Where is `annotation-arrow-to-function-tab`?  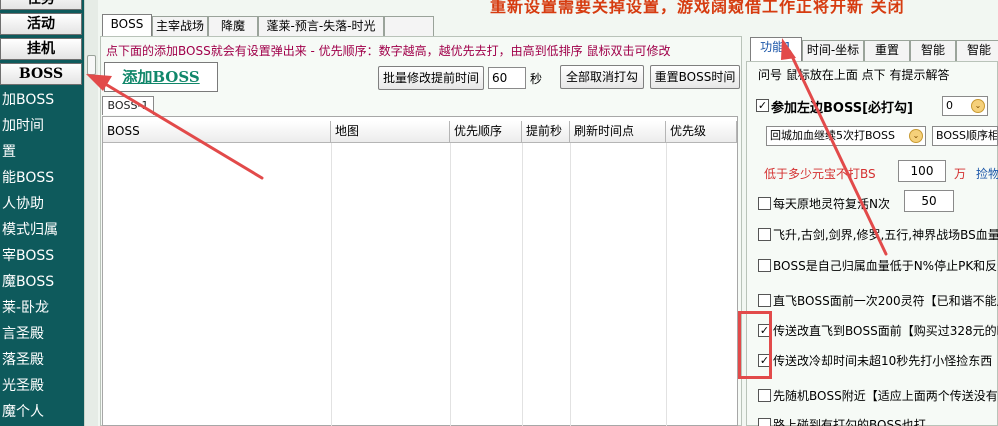
annotation-arrow-to-function-tab is located at coordinates (838, 153).